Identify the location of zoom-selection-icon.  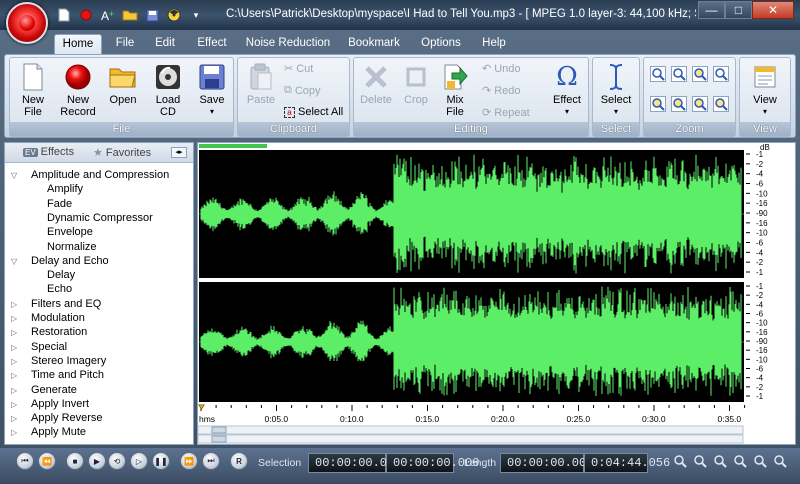
(700, 75).